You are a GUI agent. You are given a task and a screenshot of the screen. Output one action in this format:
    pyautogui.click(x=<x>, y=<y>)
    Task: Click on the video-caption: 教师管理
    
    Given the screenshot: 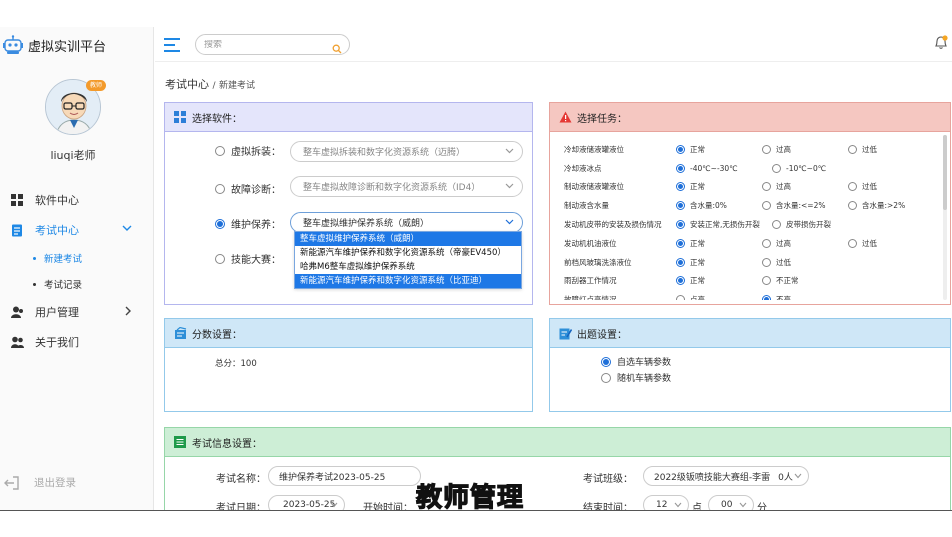 What is the action you would take?
    pyautogui.click(x=470, y=497)
    